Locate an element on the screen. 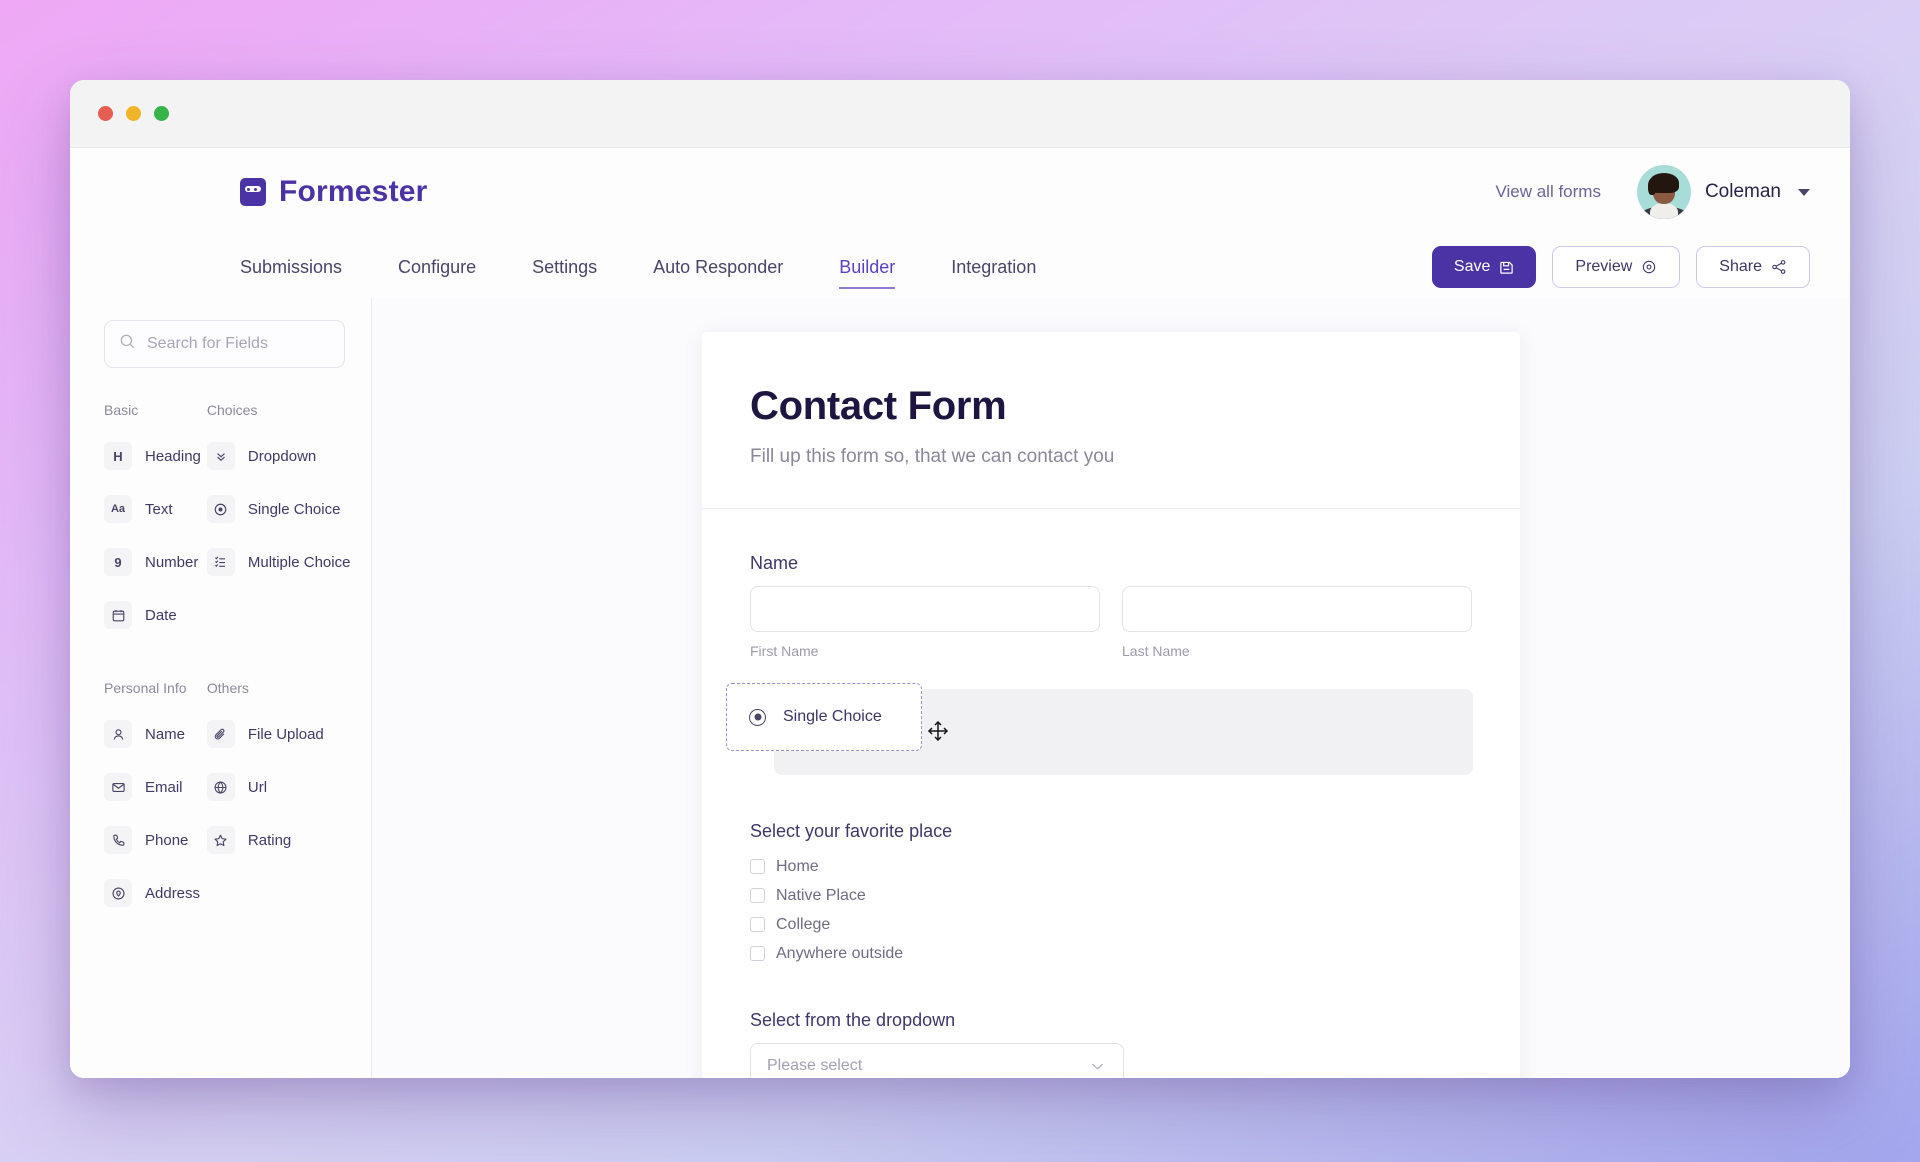 This screenshot has height=1162, width=1920. name-field-block: Name First Name Last Name is located at coordinates (1111, 606).